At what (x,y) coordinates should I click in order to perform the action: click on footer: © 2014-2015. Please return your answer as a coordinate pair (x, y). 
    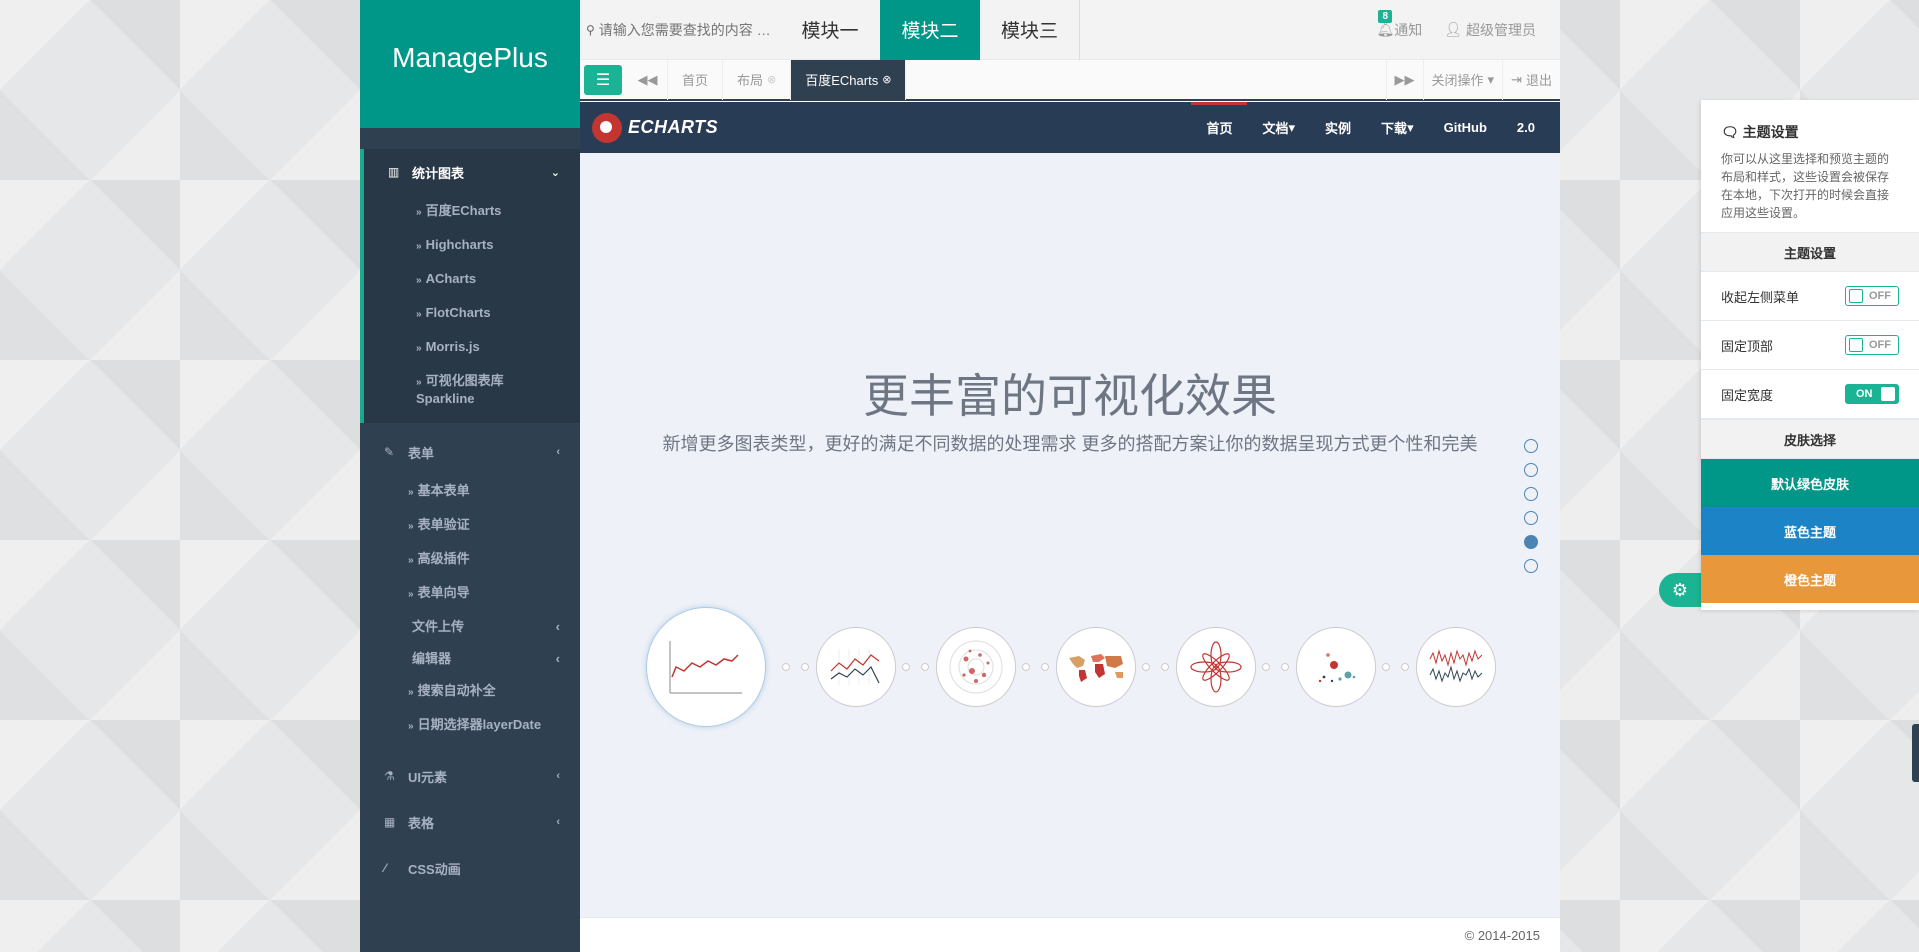
    Looking at the image, I should click on (1070, 934).